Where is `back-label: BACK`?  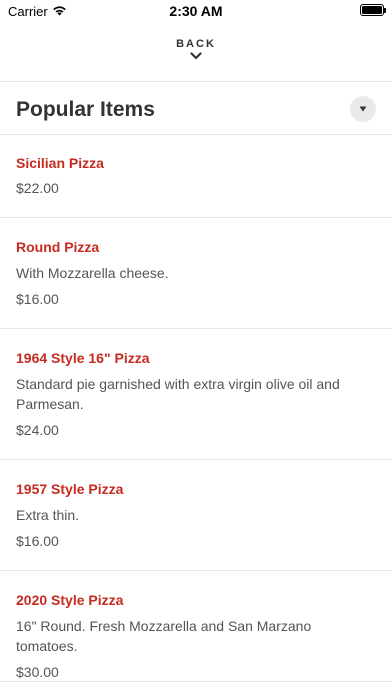
back-label: BACK is located at coordinates (196, 44).